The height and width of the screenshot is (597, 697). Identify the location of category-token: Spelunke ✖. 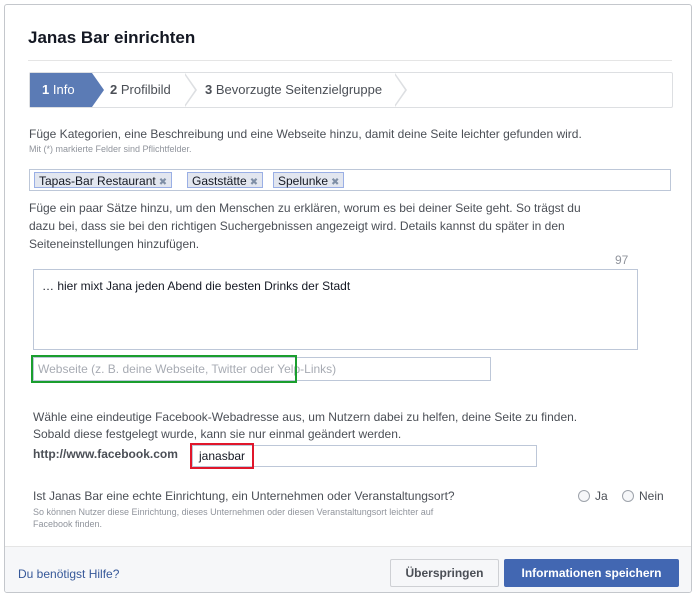
(309, 180).